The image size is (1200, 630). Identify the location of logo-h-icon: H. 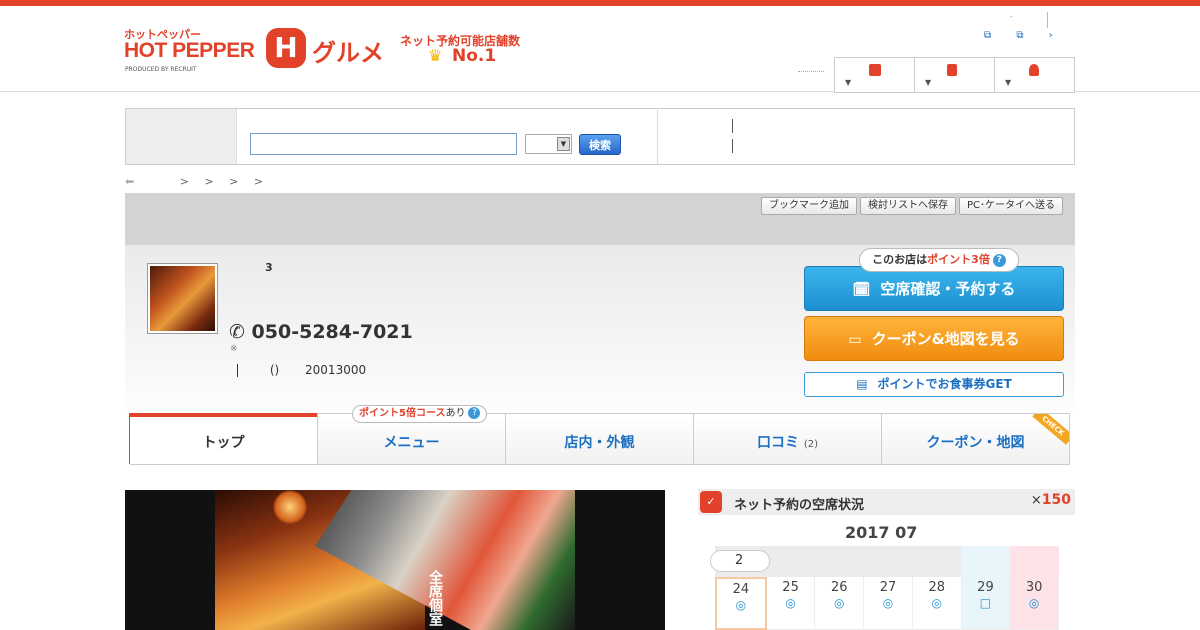
(286, 48).